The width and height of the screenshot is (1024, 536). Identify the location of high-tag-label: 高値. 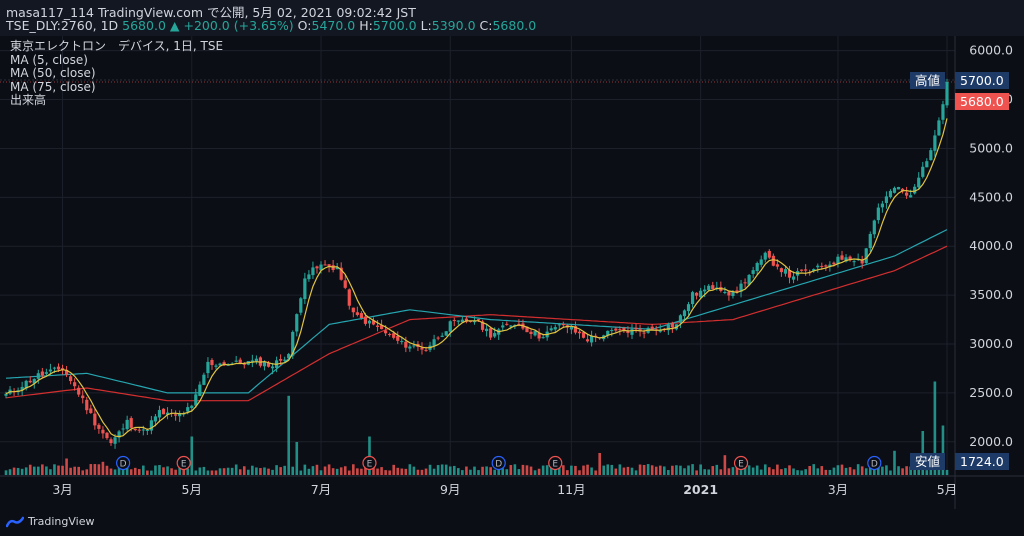
(928, 80).